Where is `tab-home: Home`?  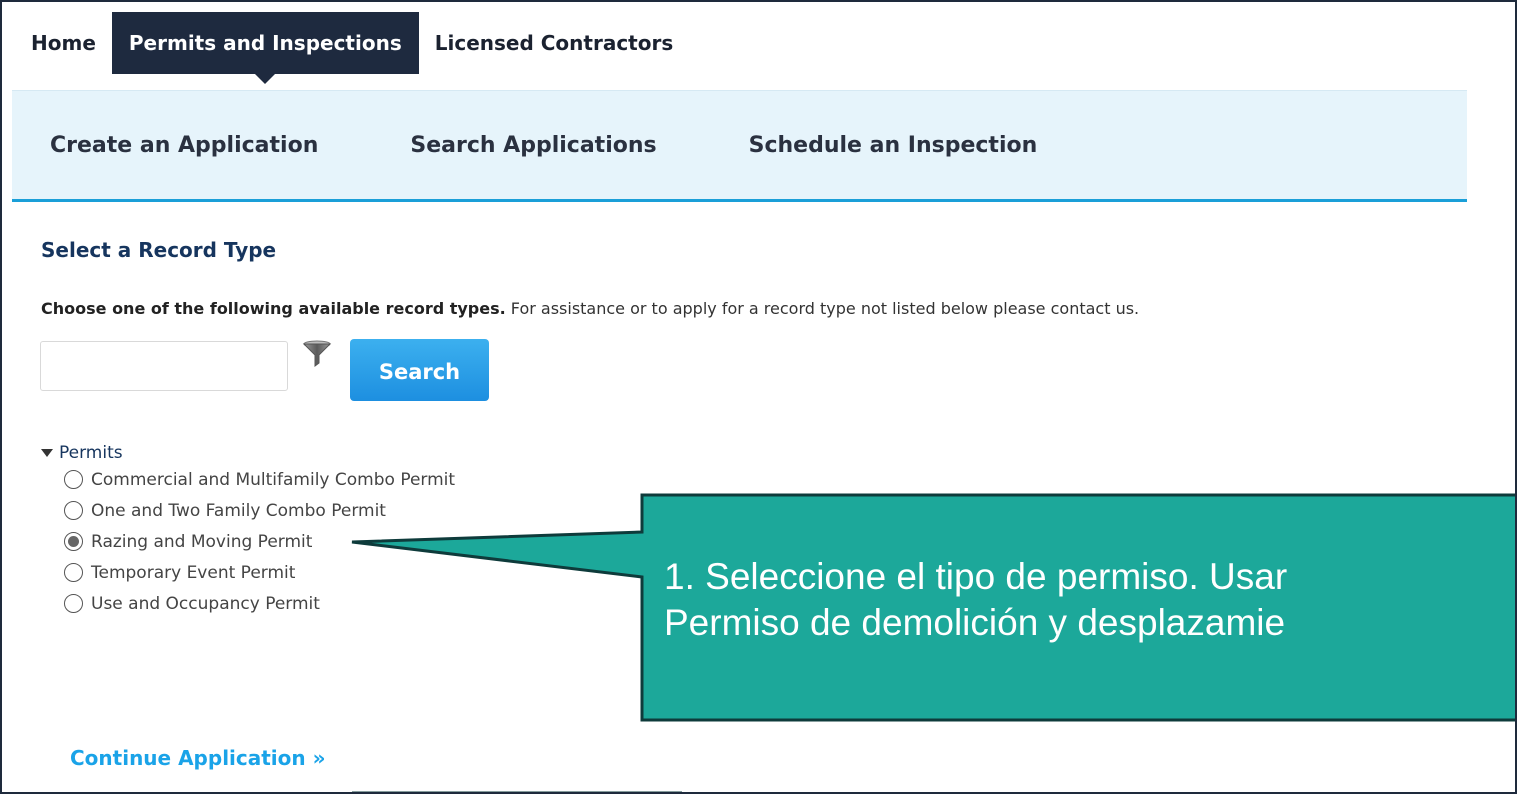 tab-home: Home is located at coordinates (63, 43).